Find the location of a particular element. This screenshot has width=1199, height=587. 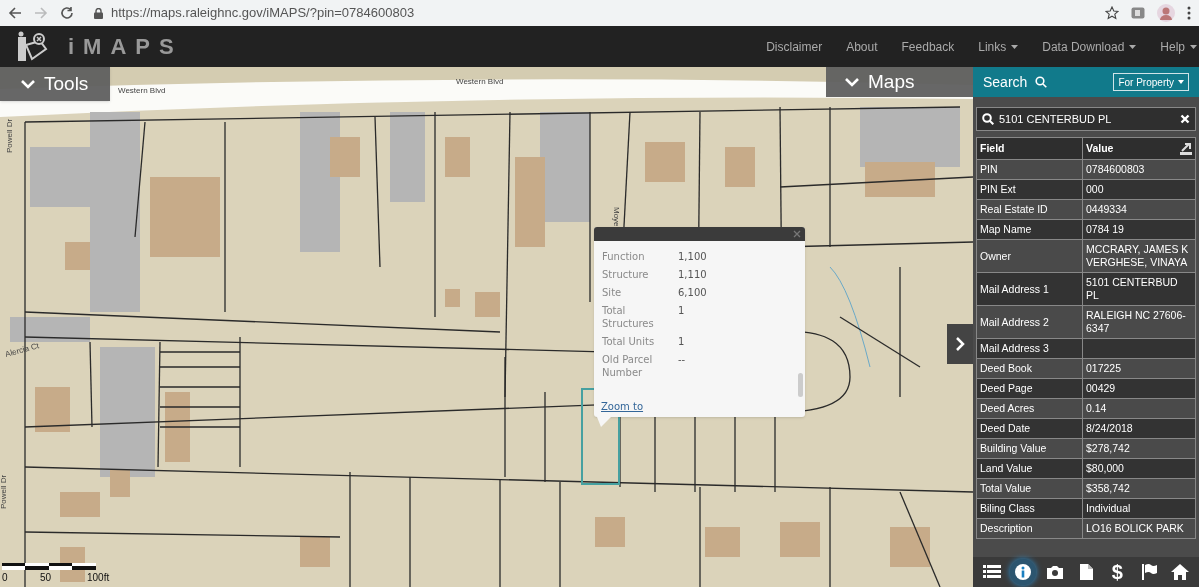

table-cell: Deed Acres is located at coordinates (1030, 408).